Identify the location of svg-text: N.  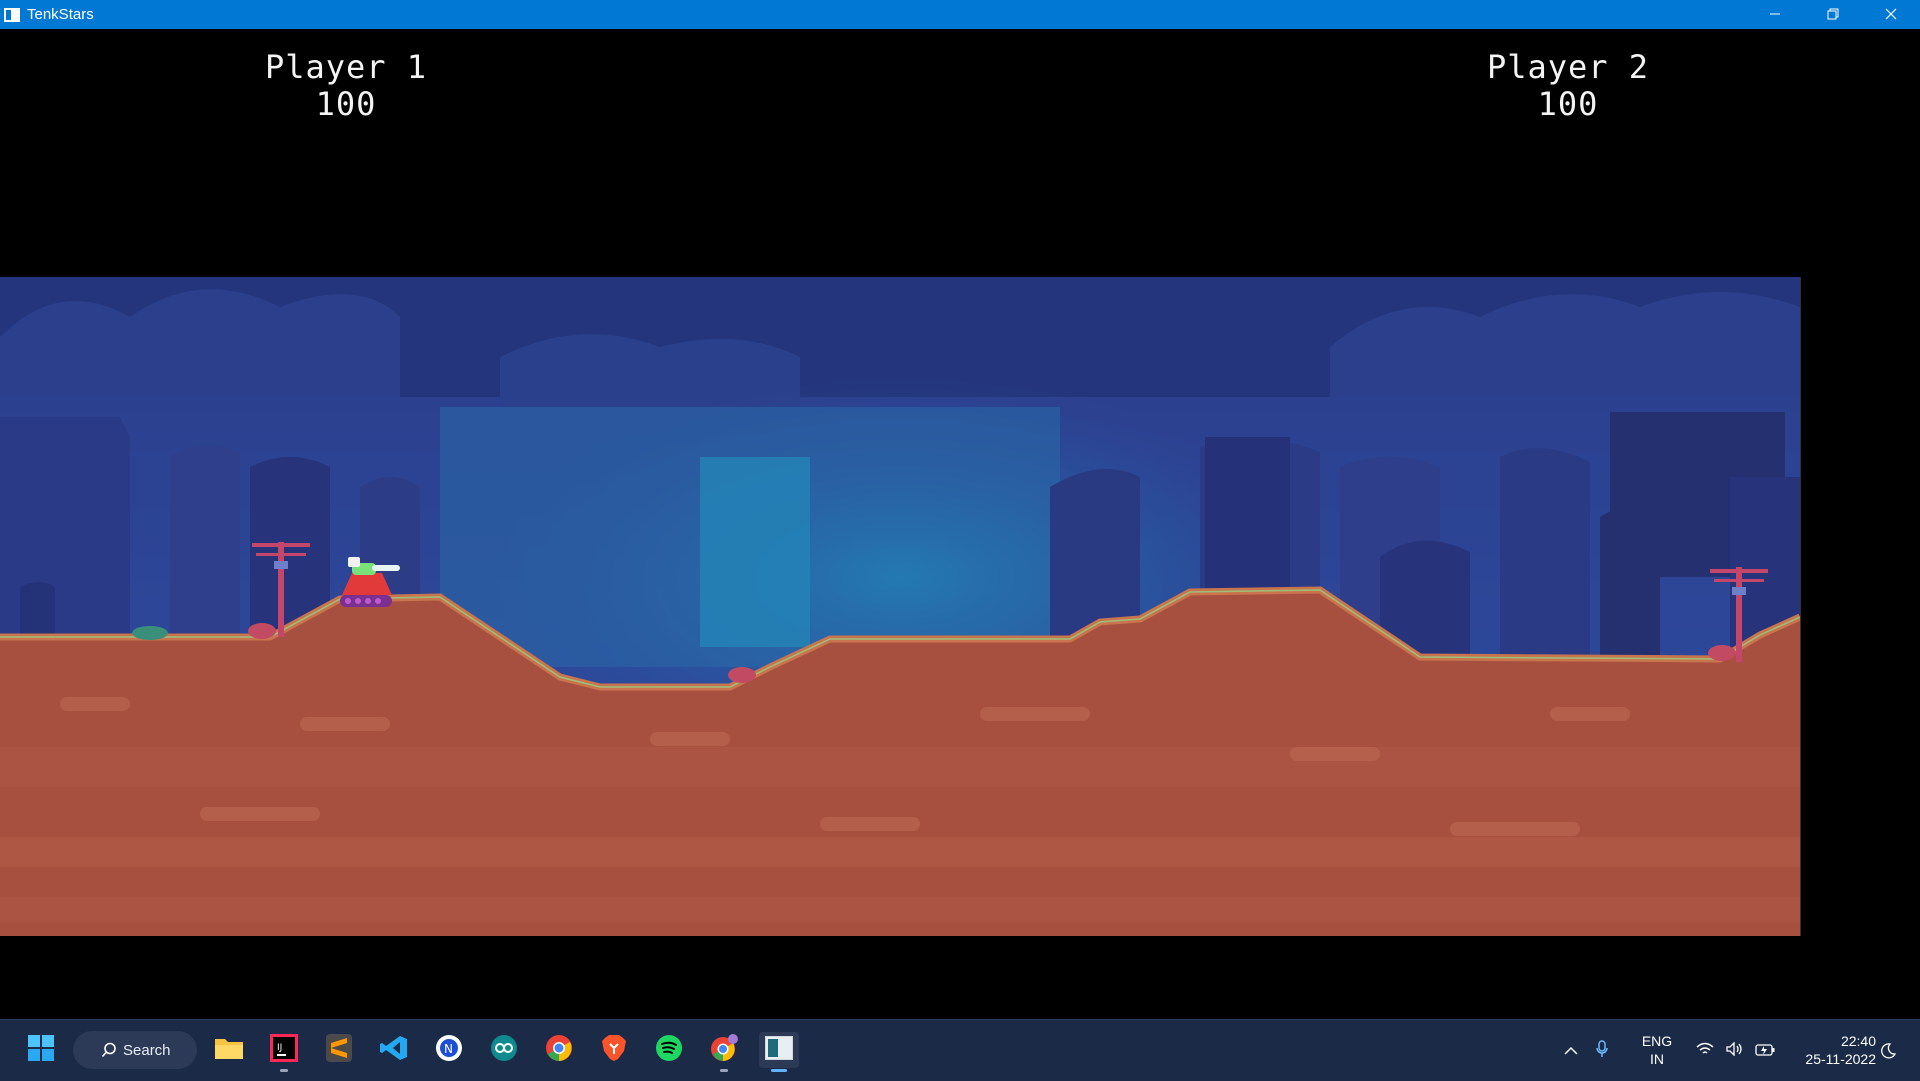
(448, 1049).